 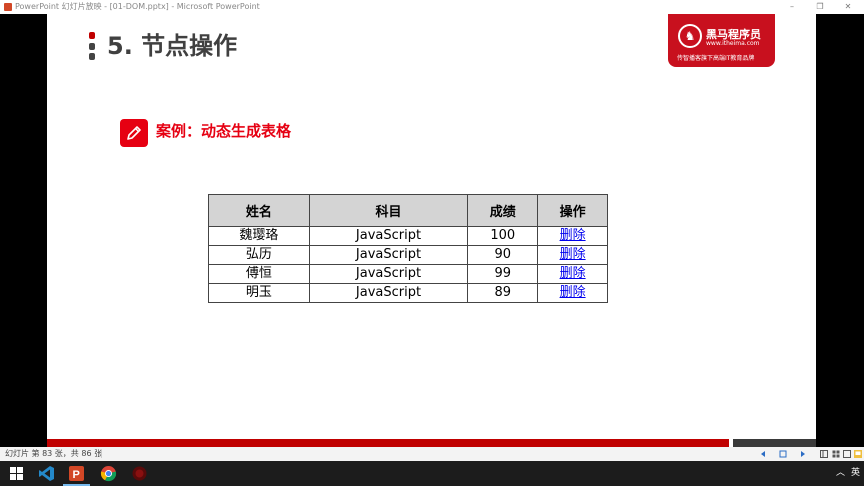 I want to click on table-row: 明玉 JavaScript 89 删除, so click(x=408, y=293).